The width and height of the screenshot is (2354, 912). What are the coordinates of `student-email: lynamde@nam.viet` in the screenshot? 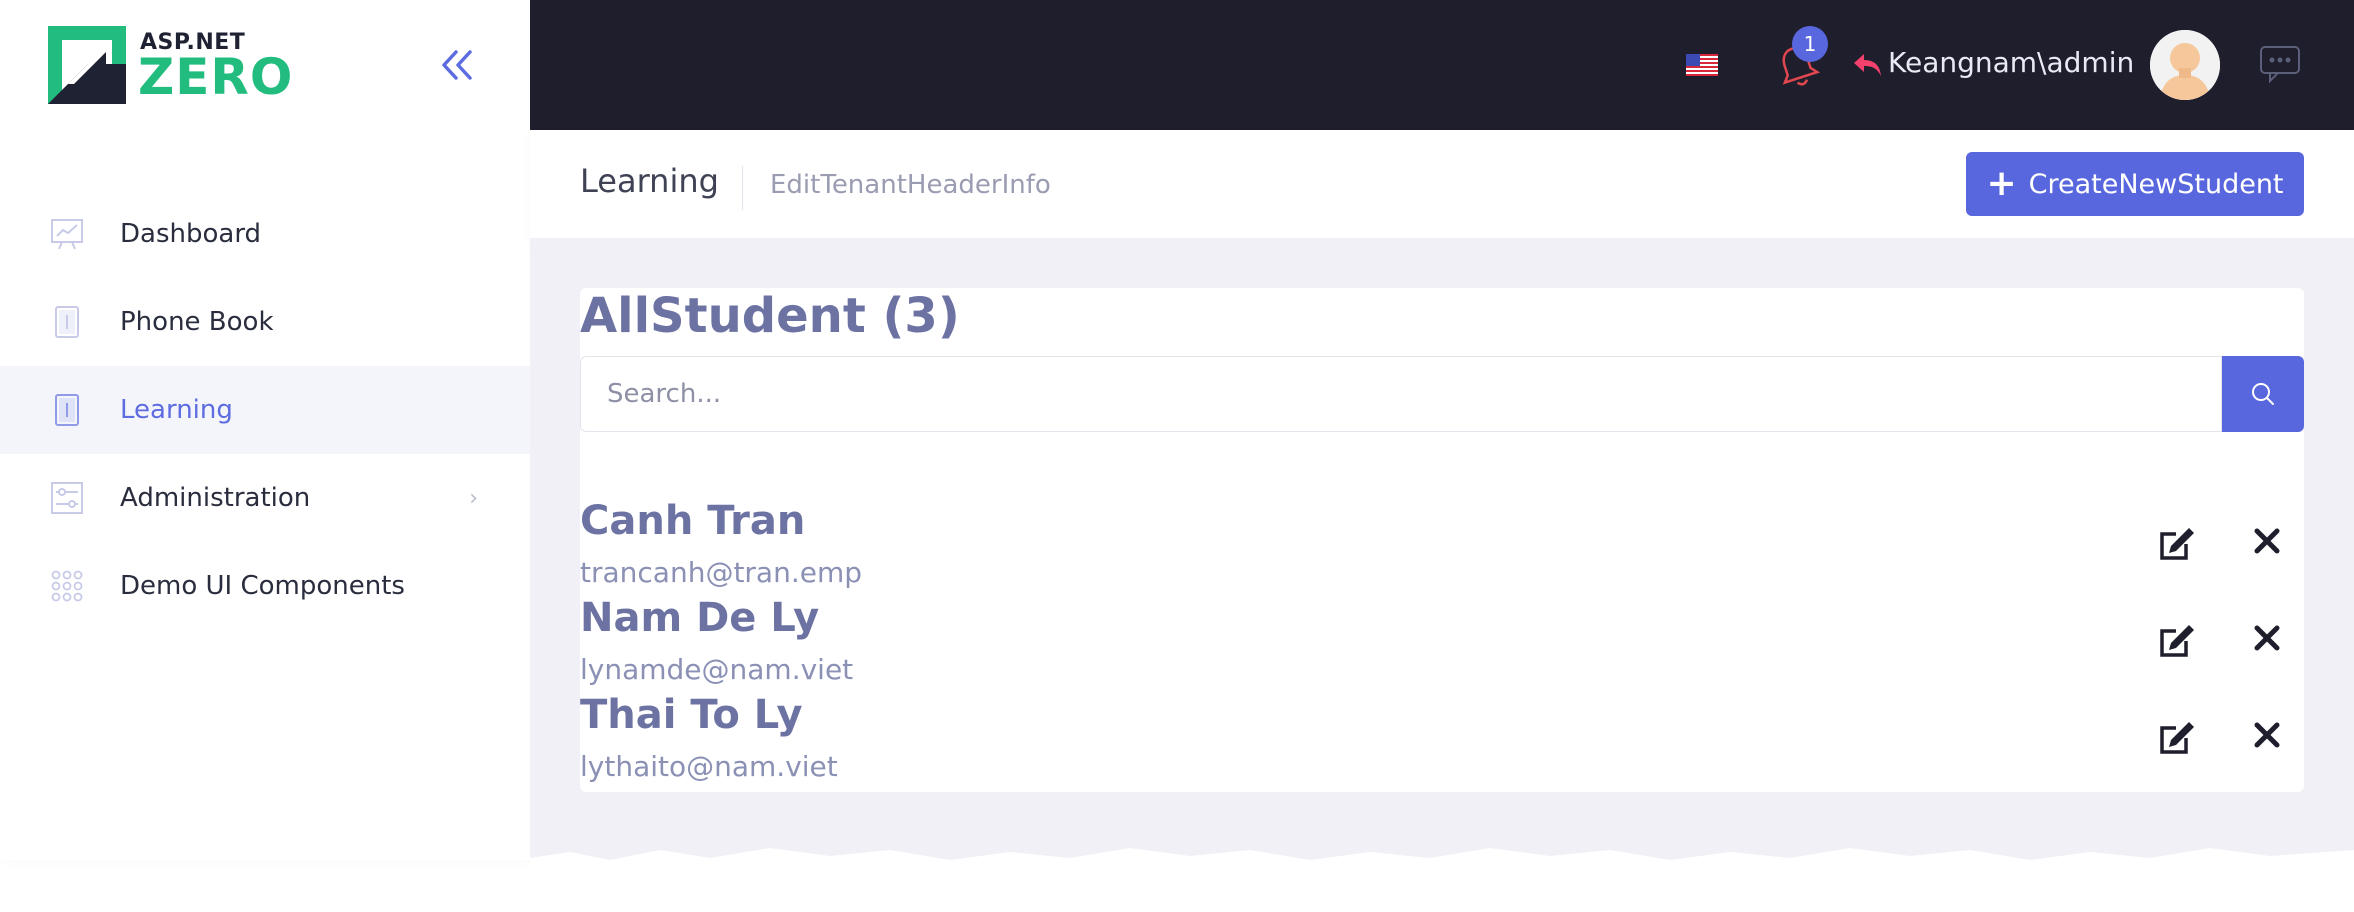 It's located at (717, 669).